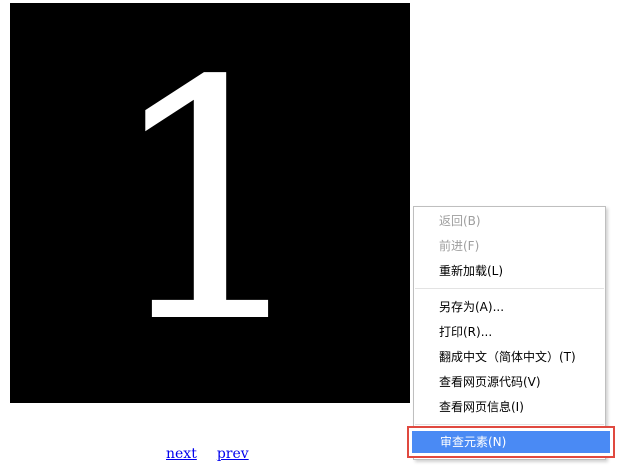 The image size is (635, 474). What do you see at coordinates (509, 221) in the screenshot?
I see `menu-item-back: 返回(B)` at bounding box center [509, 221].